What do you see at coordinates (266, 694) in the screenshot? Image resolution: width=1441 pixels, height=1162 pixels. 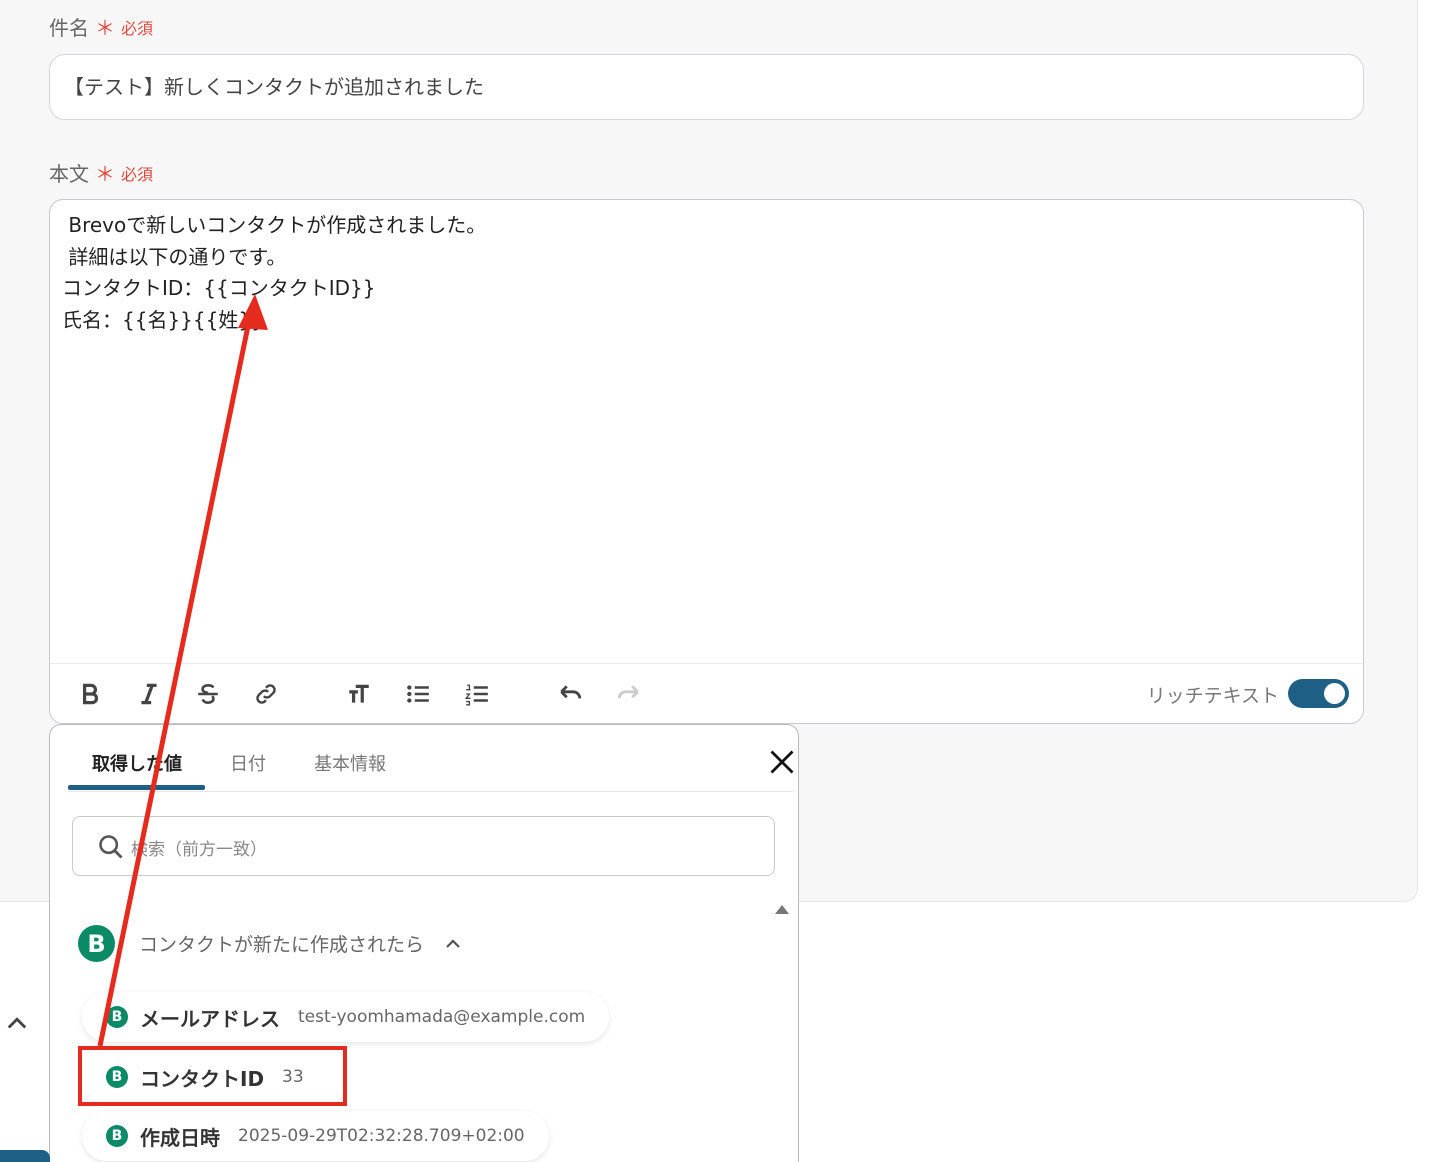 I see `link-icon` at bounding box center [266, 694].